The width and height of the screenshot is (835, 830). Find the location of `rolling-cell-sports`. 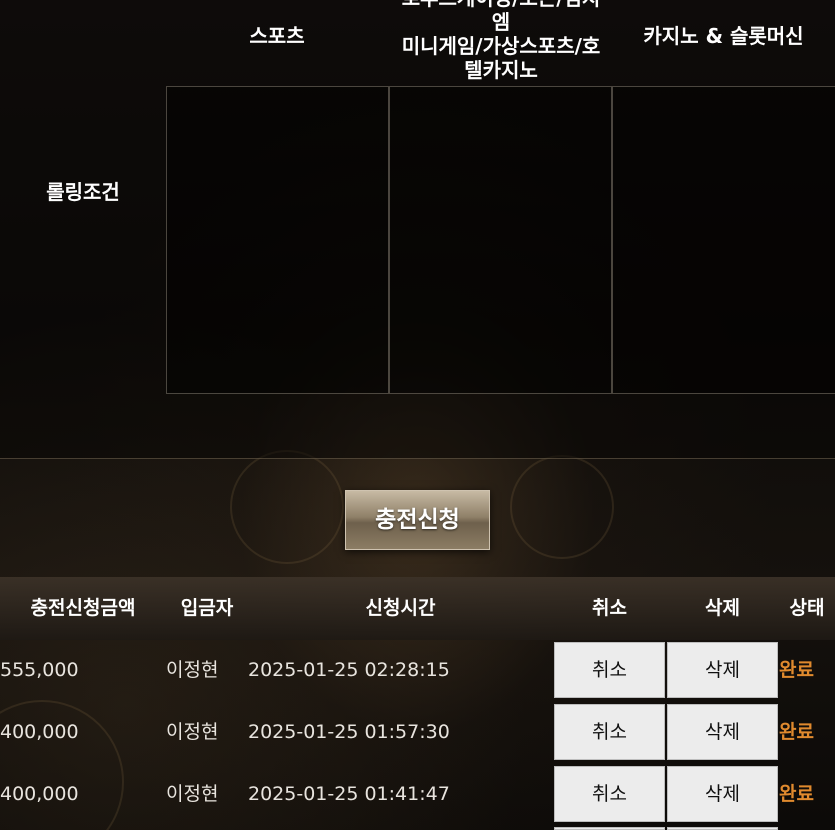

rolling-cell-sports is located at coordinates (277, 240).